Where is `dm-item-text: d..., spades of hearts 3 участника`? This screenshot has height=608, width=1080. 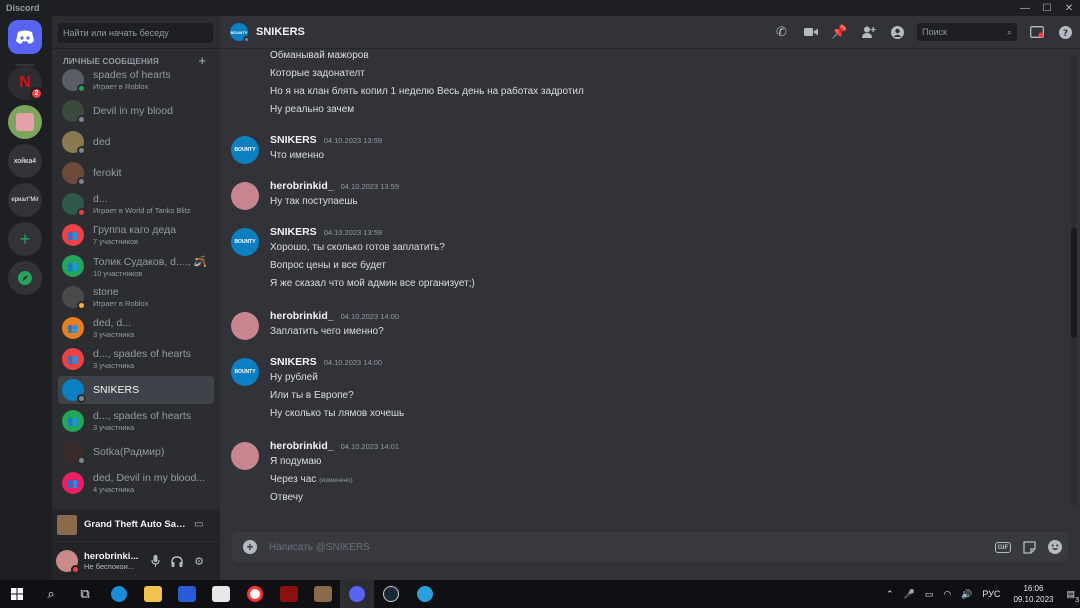
dm-item-text: d..., spades of hearts 3 участника is located at coordinates (151, 421).